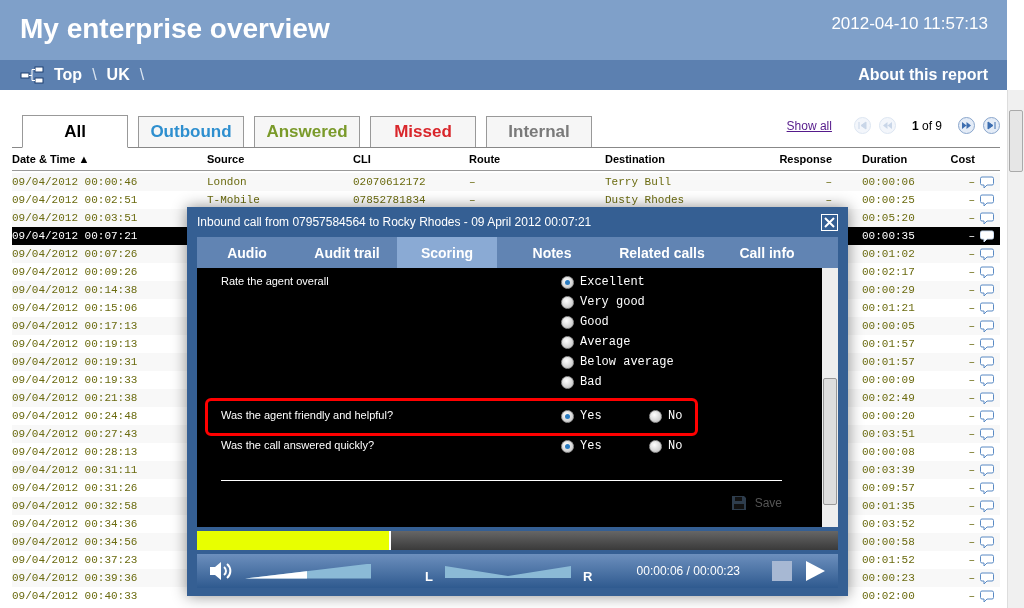  What do you see at coordinates (923, 75) in the screenshot?
I see `about-report-link: About this report` at bounding box center [923, 75].